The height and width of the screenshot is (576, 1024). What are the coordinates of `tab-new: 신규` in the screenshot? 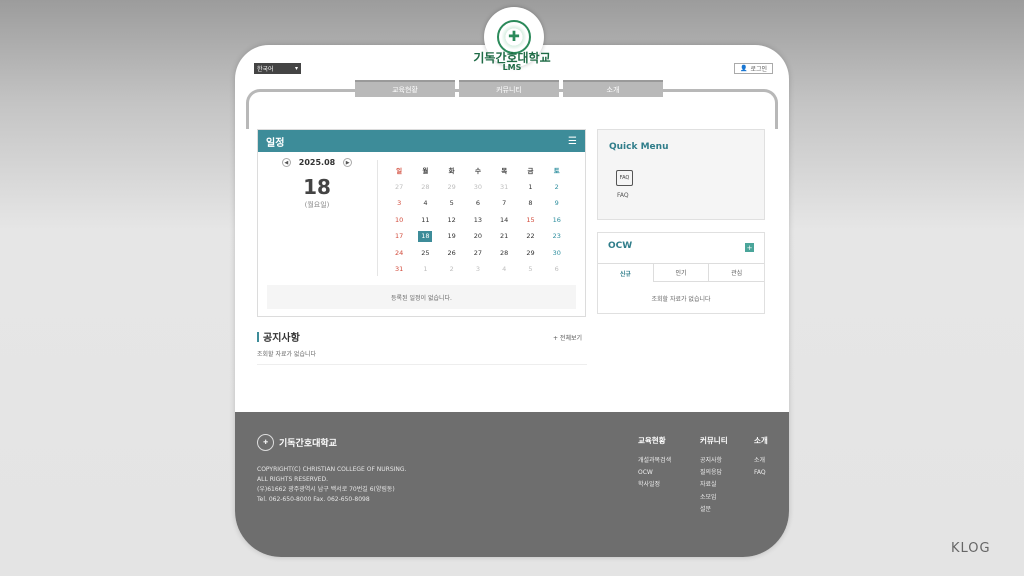 It's located at (625, 272).